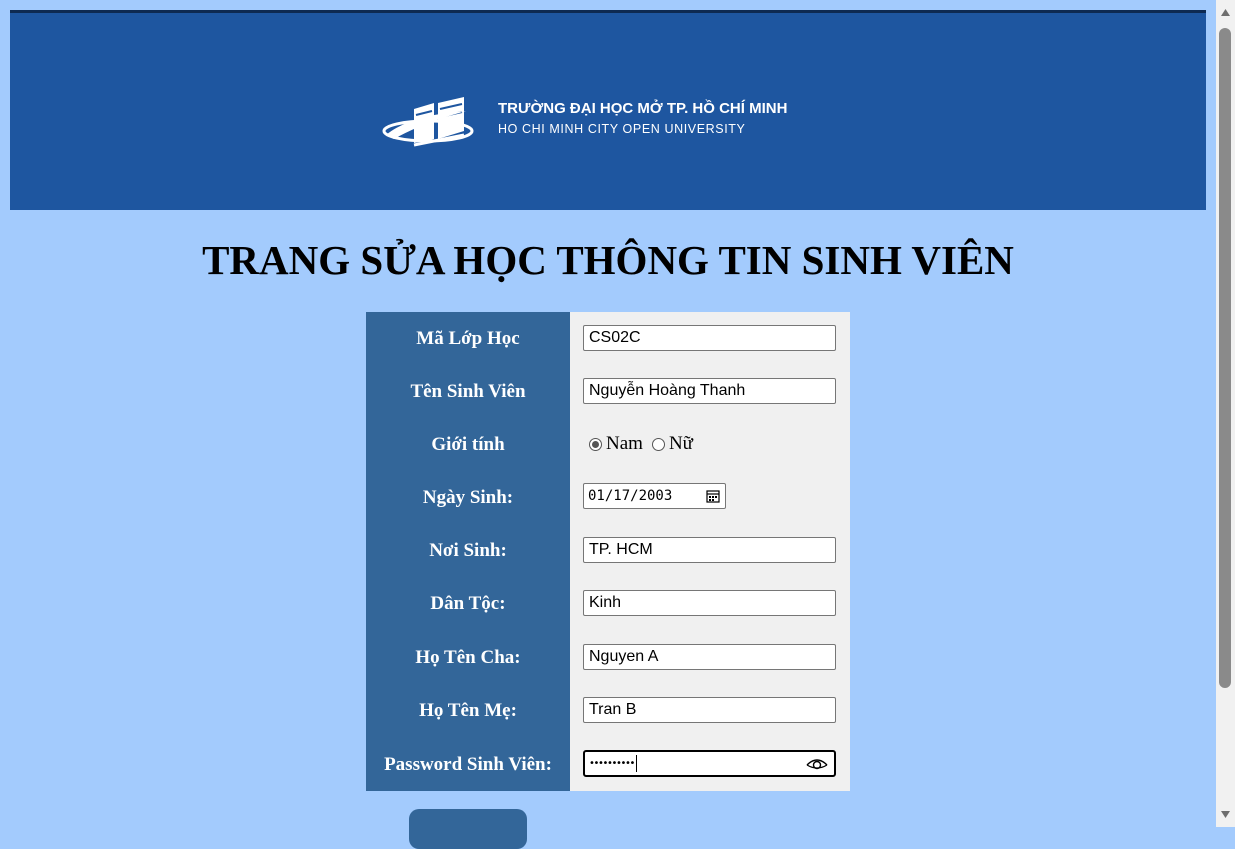 This screenshot has width=1235, height=849. Describe the element at coordinates (709, 603) in the screenshot. I see `dan-toc-input: Kinh` at that location.